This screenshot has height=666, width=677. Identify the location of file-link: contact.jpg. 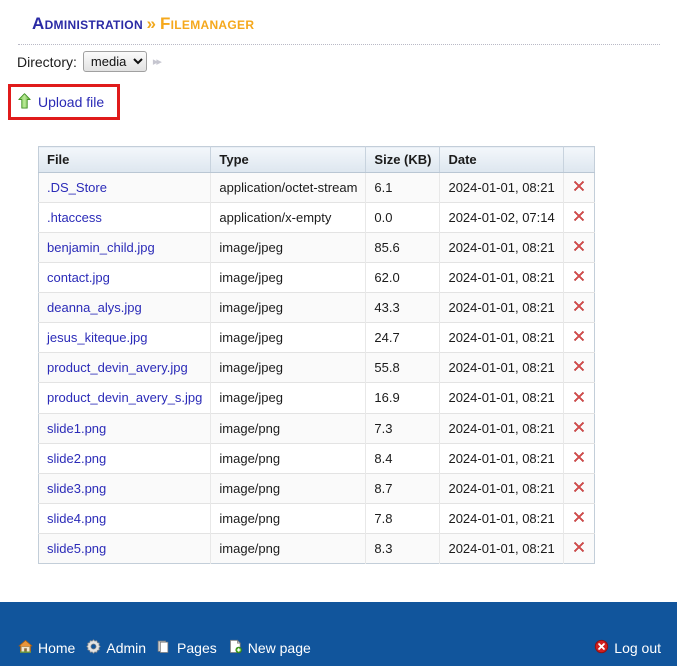
(78, 277).